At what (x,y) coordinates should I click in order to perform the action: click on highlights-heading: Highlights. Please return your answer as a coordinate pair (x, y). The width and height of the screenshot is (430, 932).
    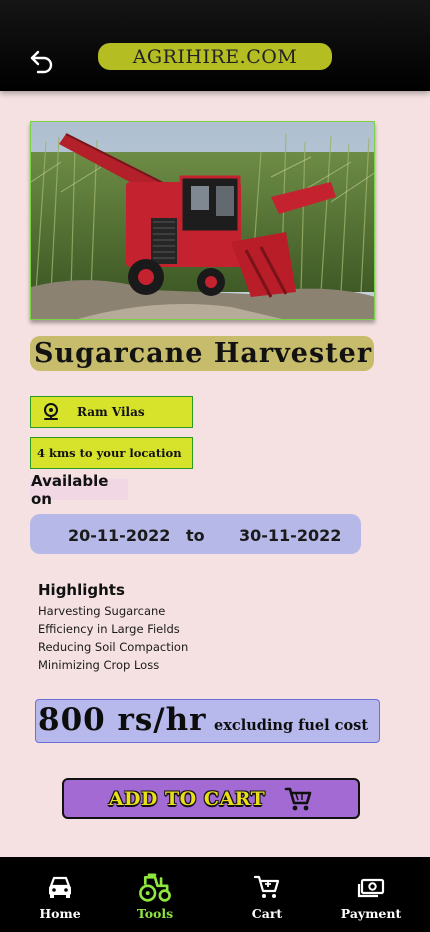
    Looking at the image, I should click on (81, 590).